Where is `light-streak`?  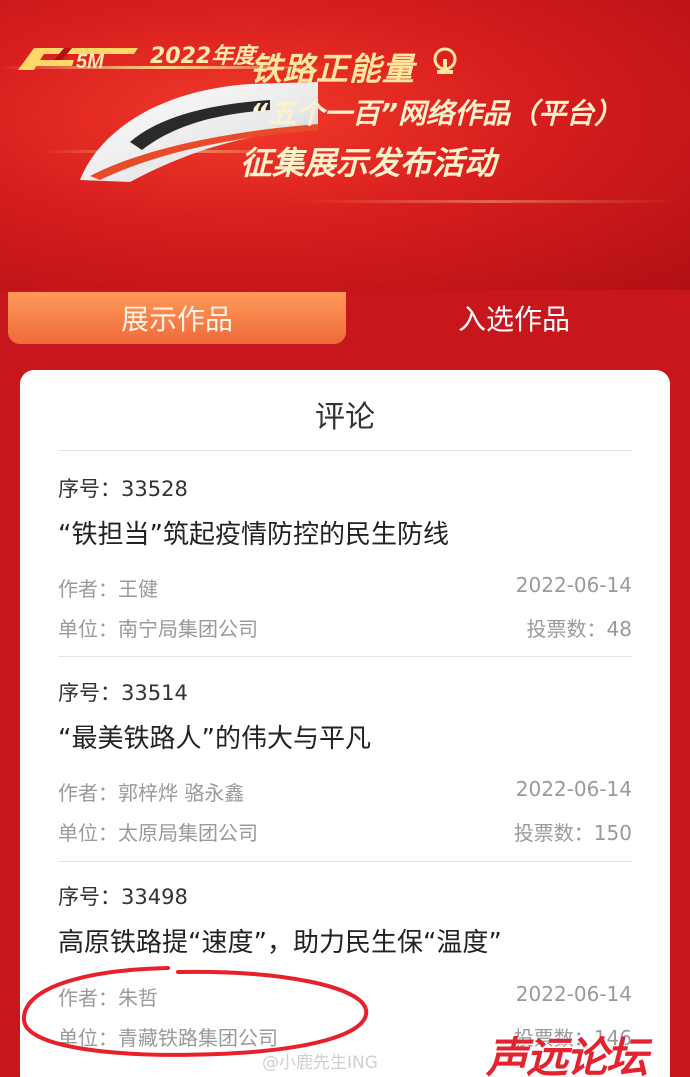 light-streak is located at coordinates (490, 201).